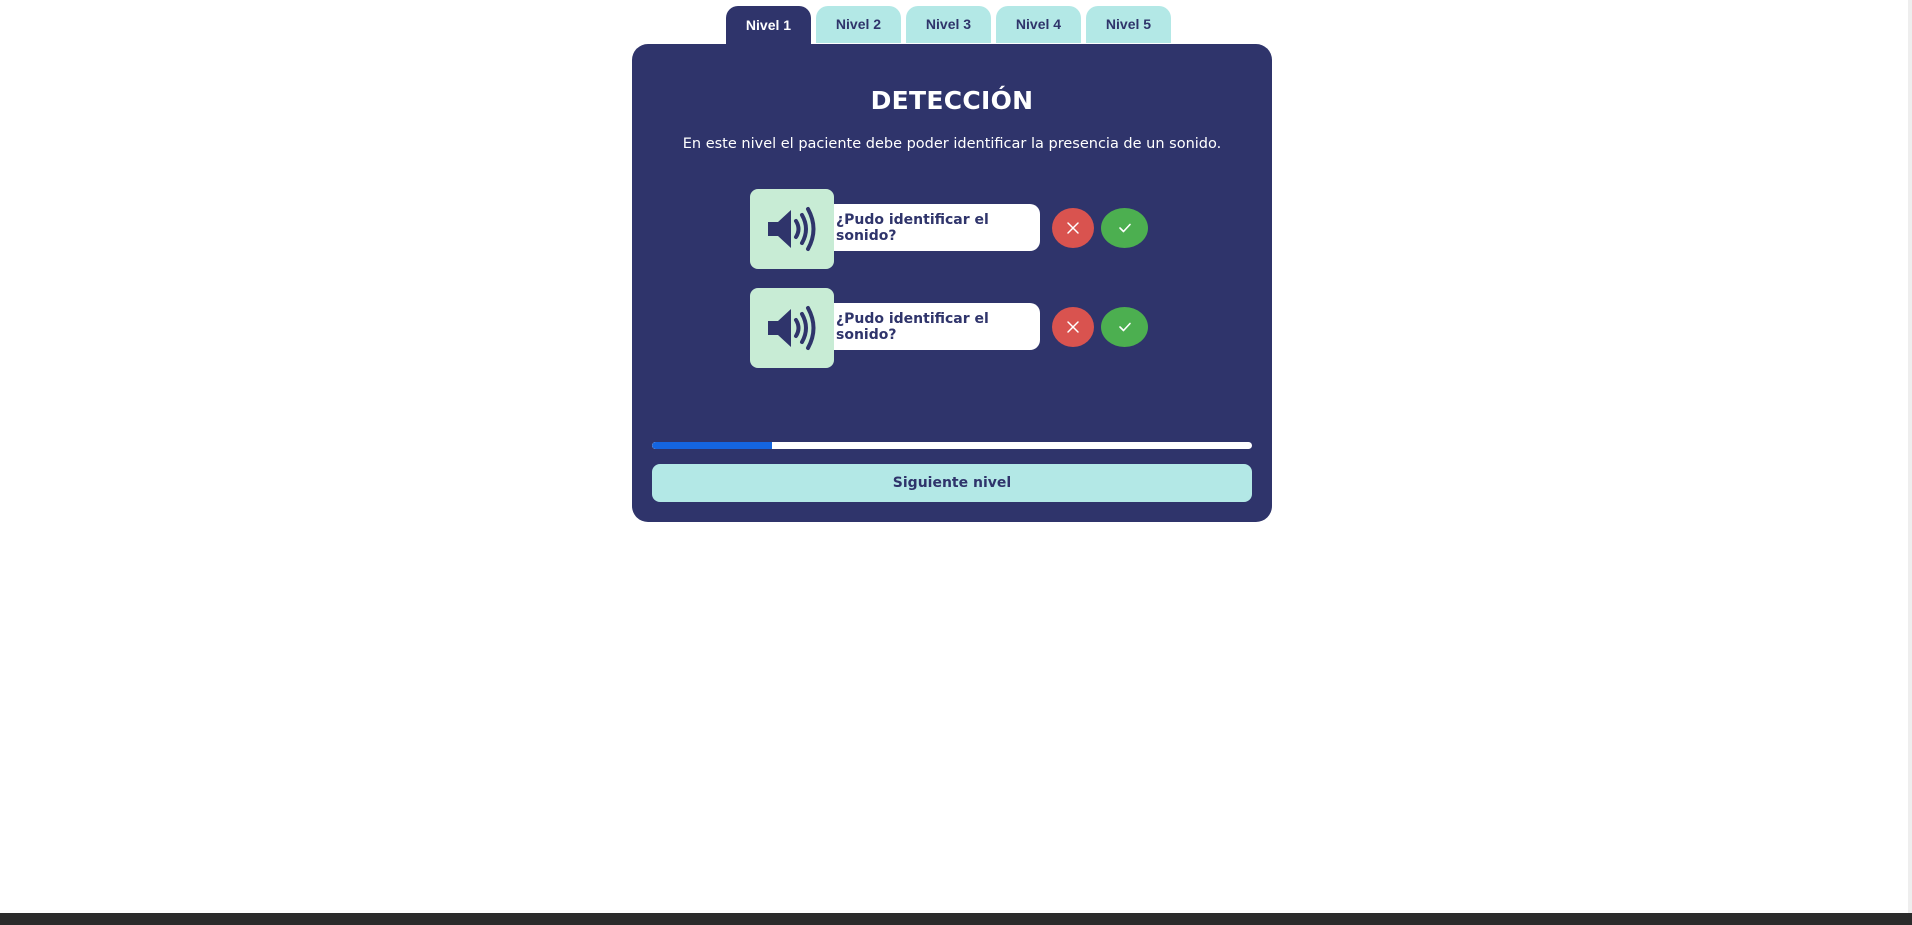 This screenshot has width=1912, height=925. Describe the element at coordinates (952, 100) in the screenshot. I see `page-title: DETECCIÓN` at that location.